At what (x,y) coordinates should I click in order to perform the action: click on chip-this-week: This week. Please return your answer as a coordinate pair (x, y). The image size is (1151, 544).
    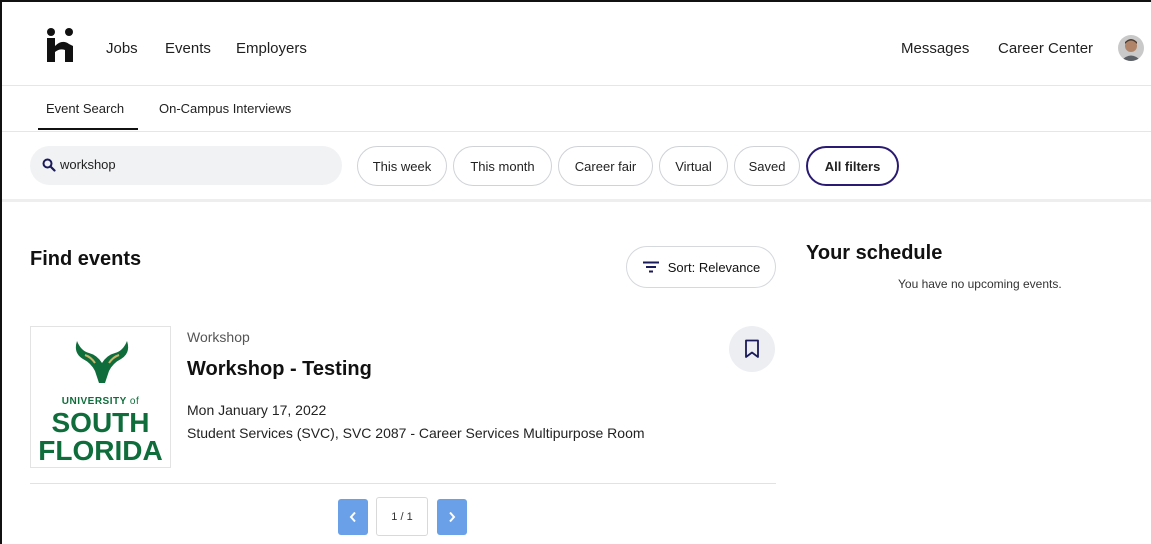
    Looking at the image, I should click on (402, 166).